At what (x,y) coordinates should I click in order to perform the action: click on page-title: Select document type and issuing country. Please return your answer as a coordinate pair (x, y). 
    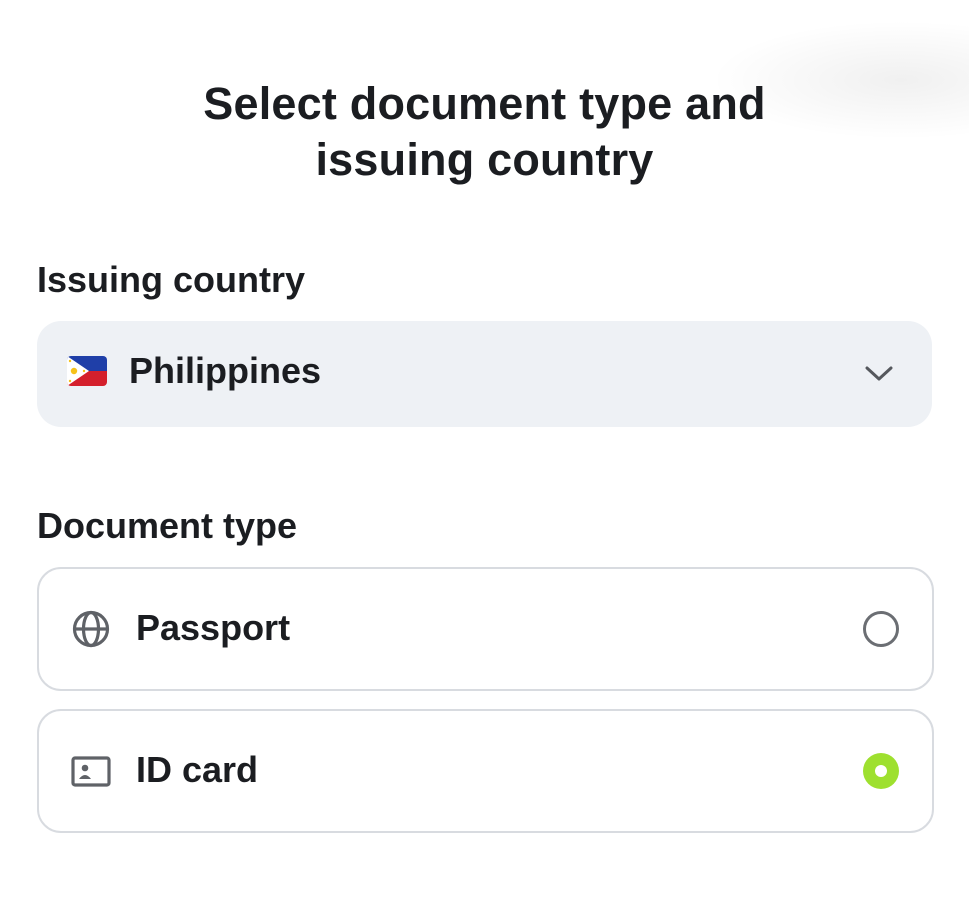
    Looking at the image, I should click on (484, 132).